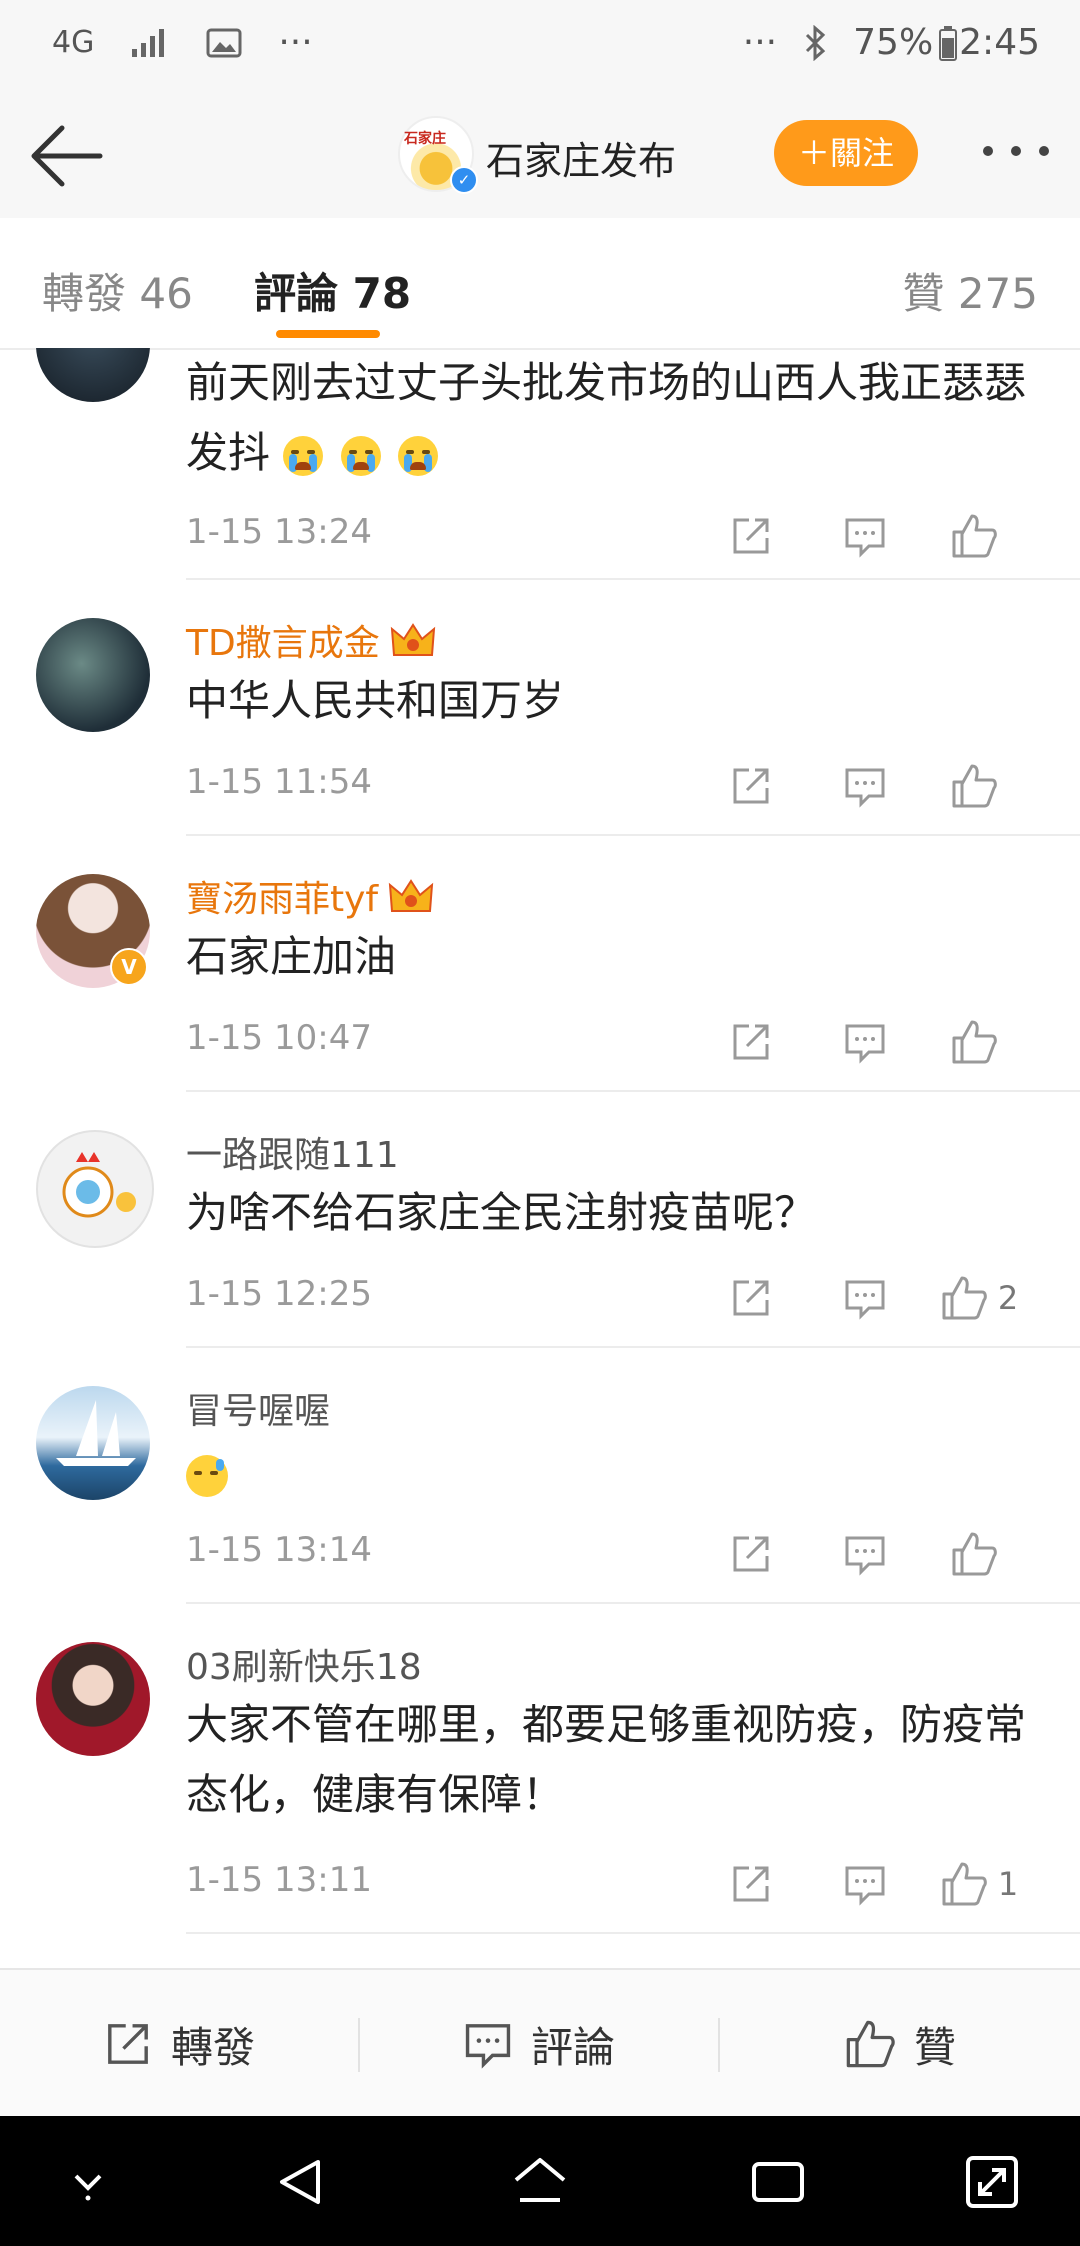 The width and height of the screenshot is (1080, 2246). I want to click on image-icon, so click(224, 43).